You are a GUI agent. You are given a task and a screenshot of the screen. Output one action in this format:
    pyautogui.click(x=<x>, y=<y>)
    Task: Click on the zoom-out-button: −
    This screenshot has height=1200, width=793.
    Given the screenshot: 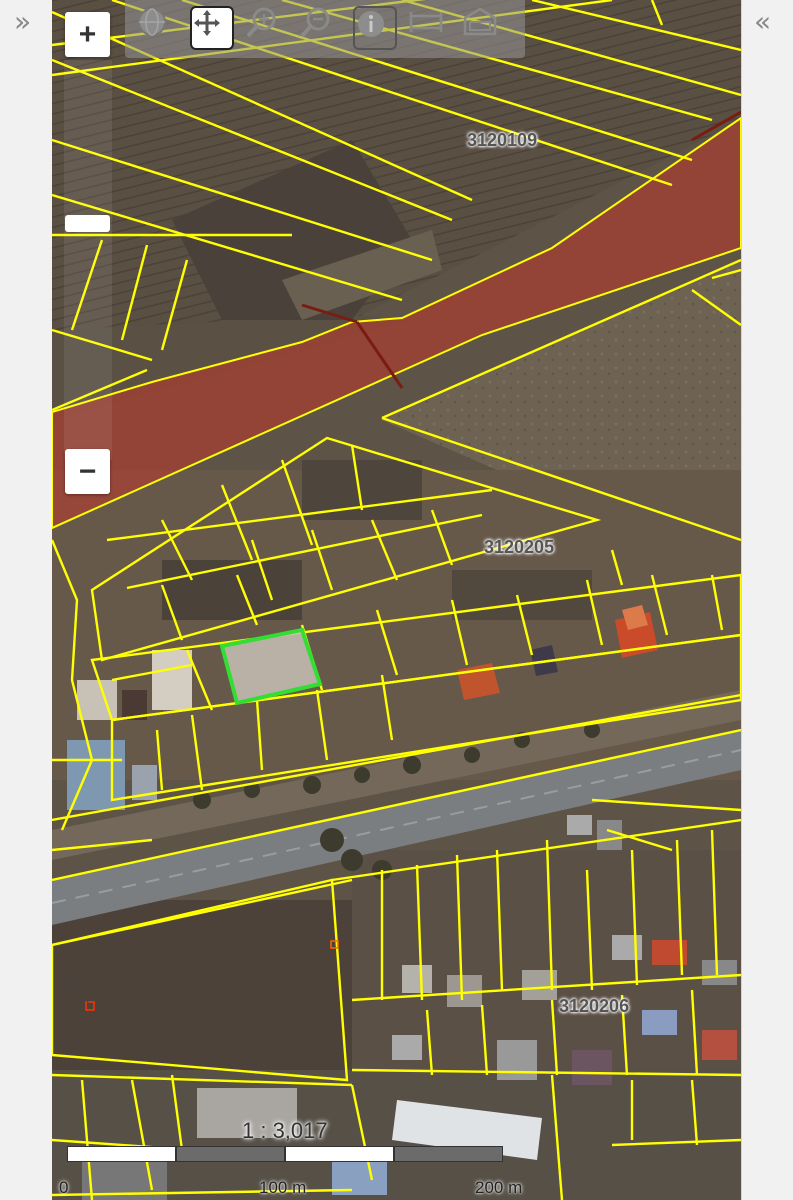 What is the action you would take?
    pyautogui.click(x=87, y=471)
    